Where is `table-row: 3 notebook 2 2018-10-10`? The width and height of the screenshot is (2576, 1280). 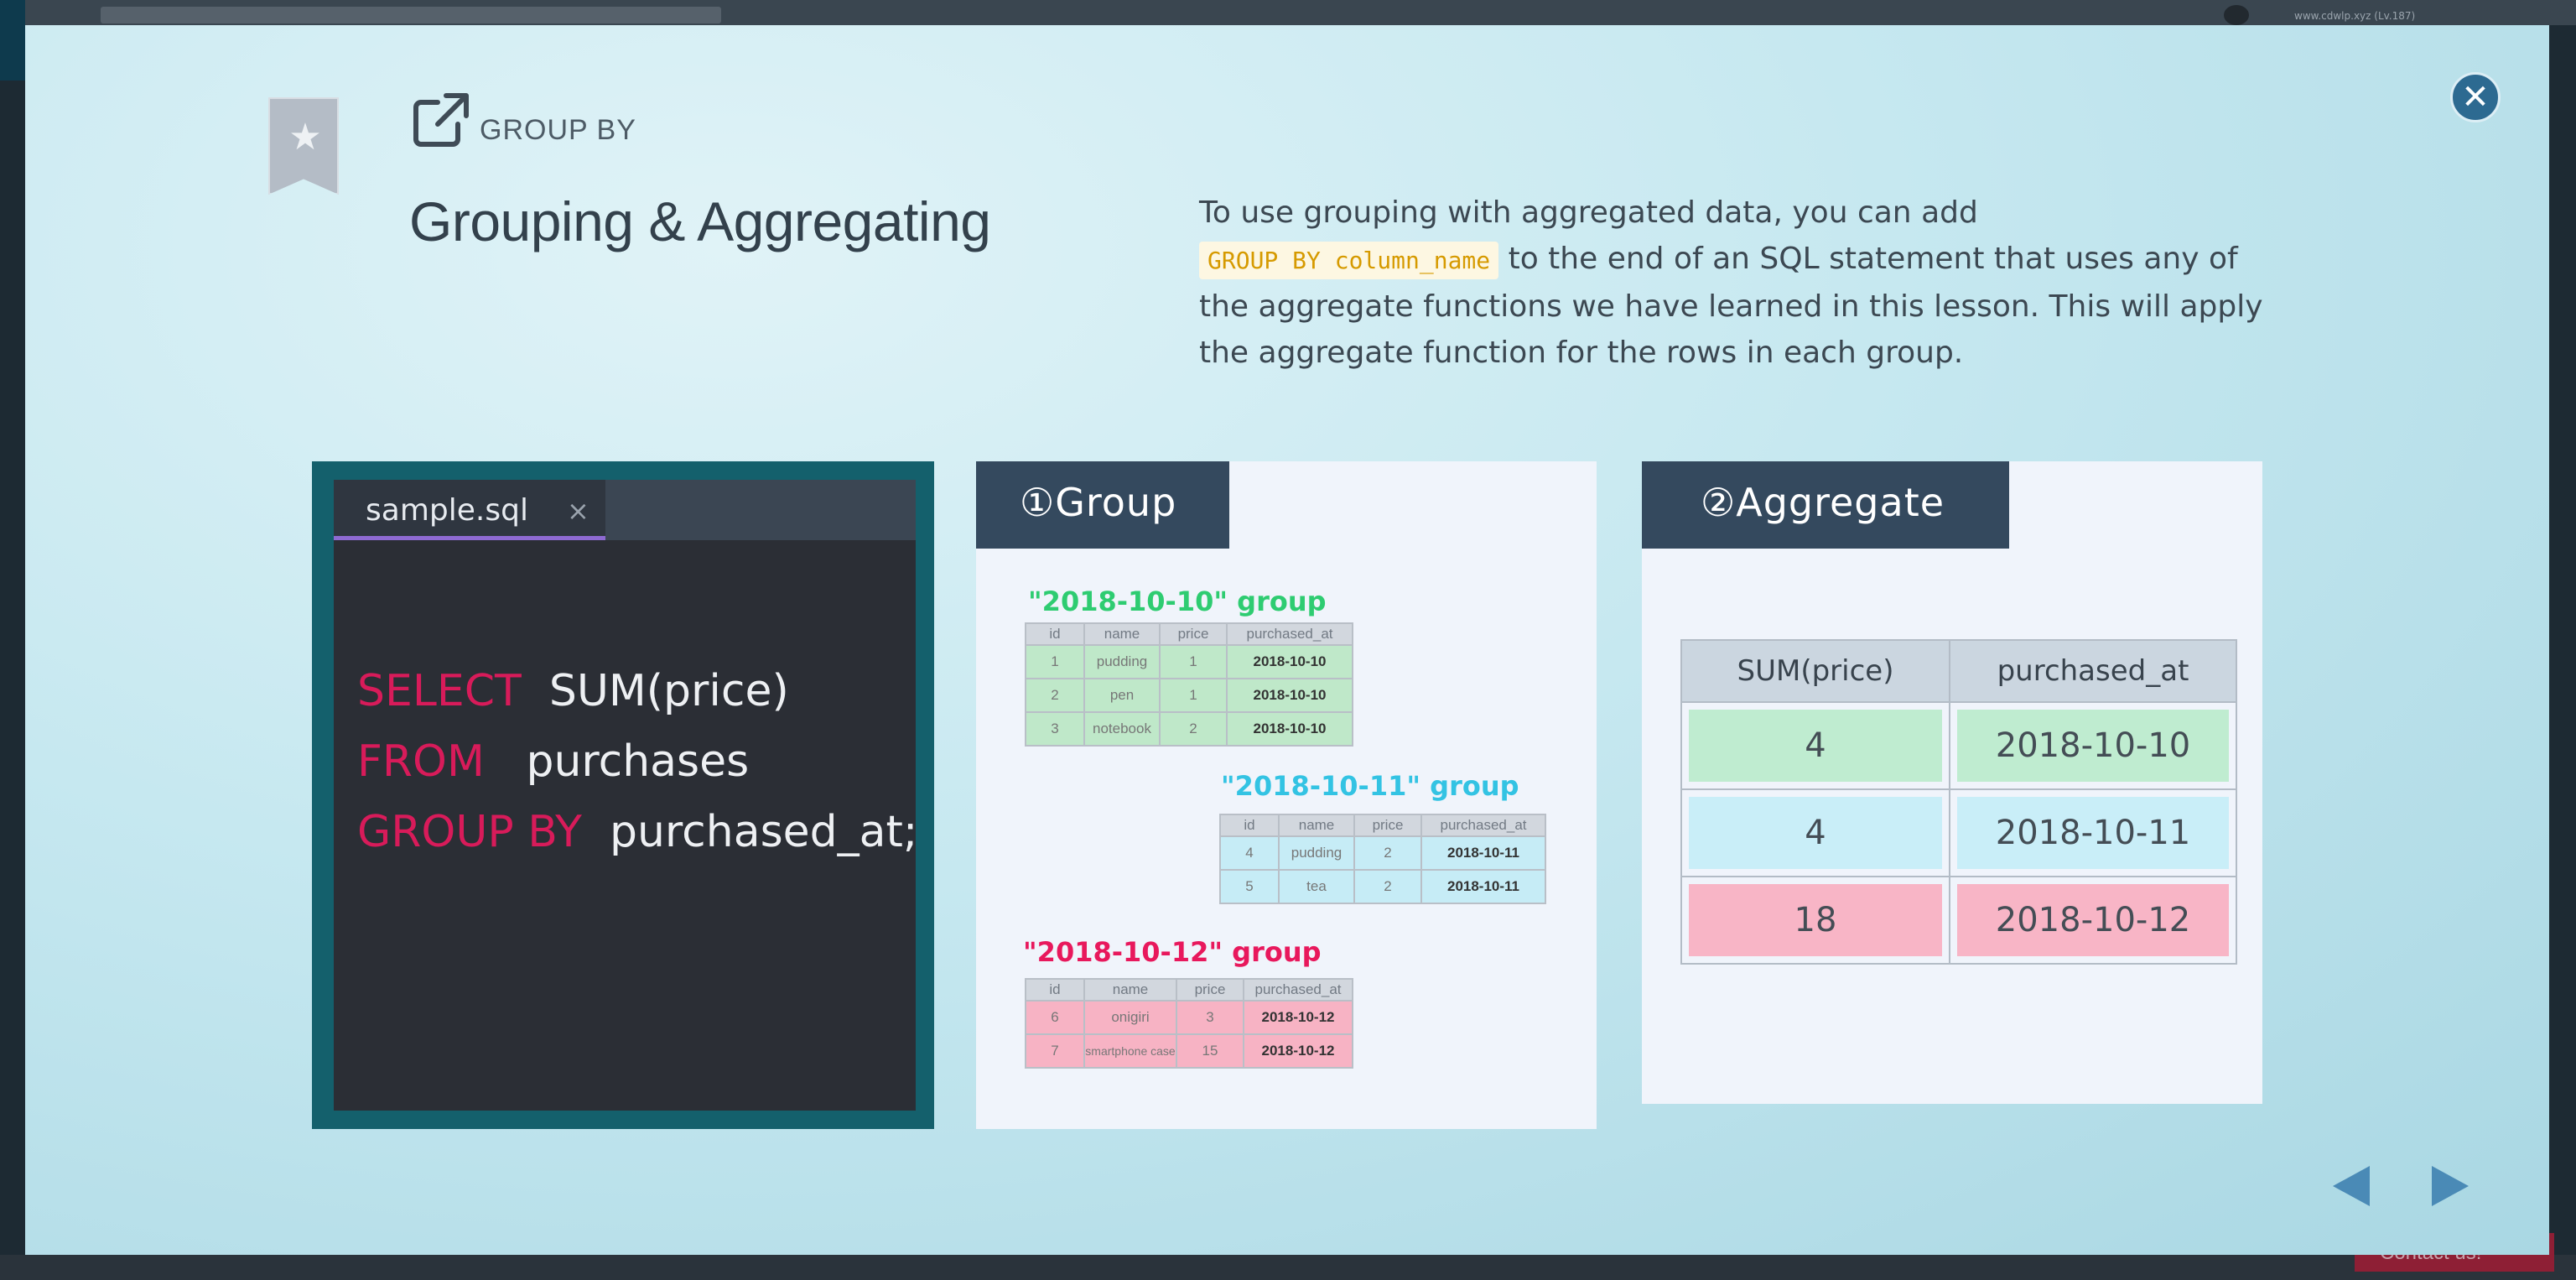
table-row: 3 notebook 2 2018-10-10 is located at coordinates (1189, 729).